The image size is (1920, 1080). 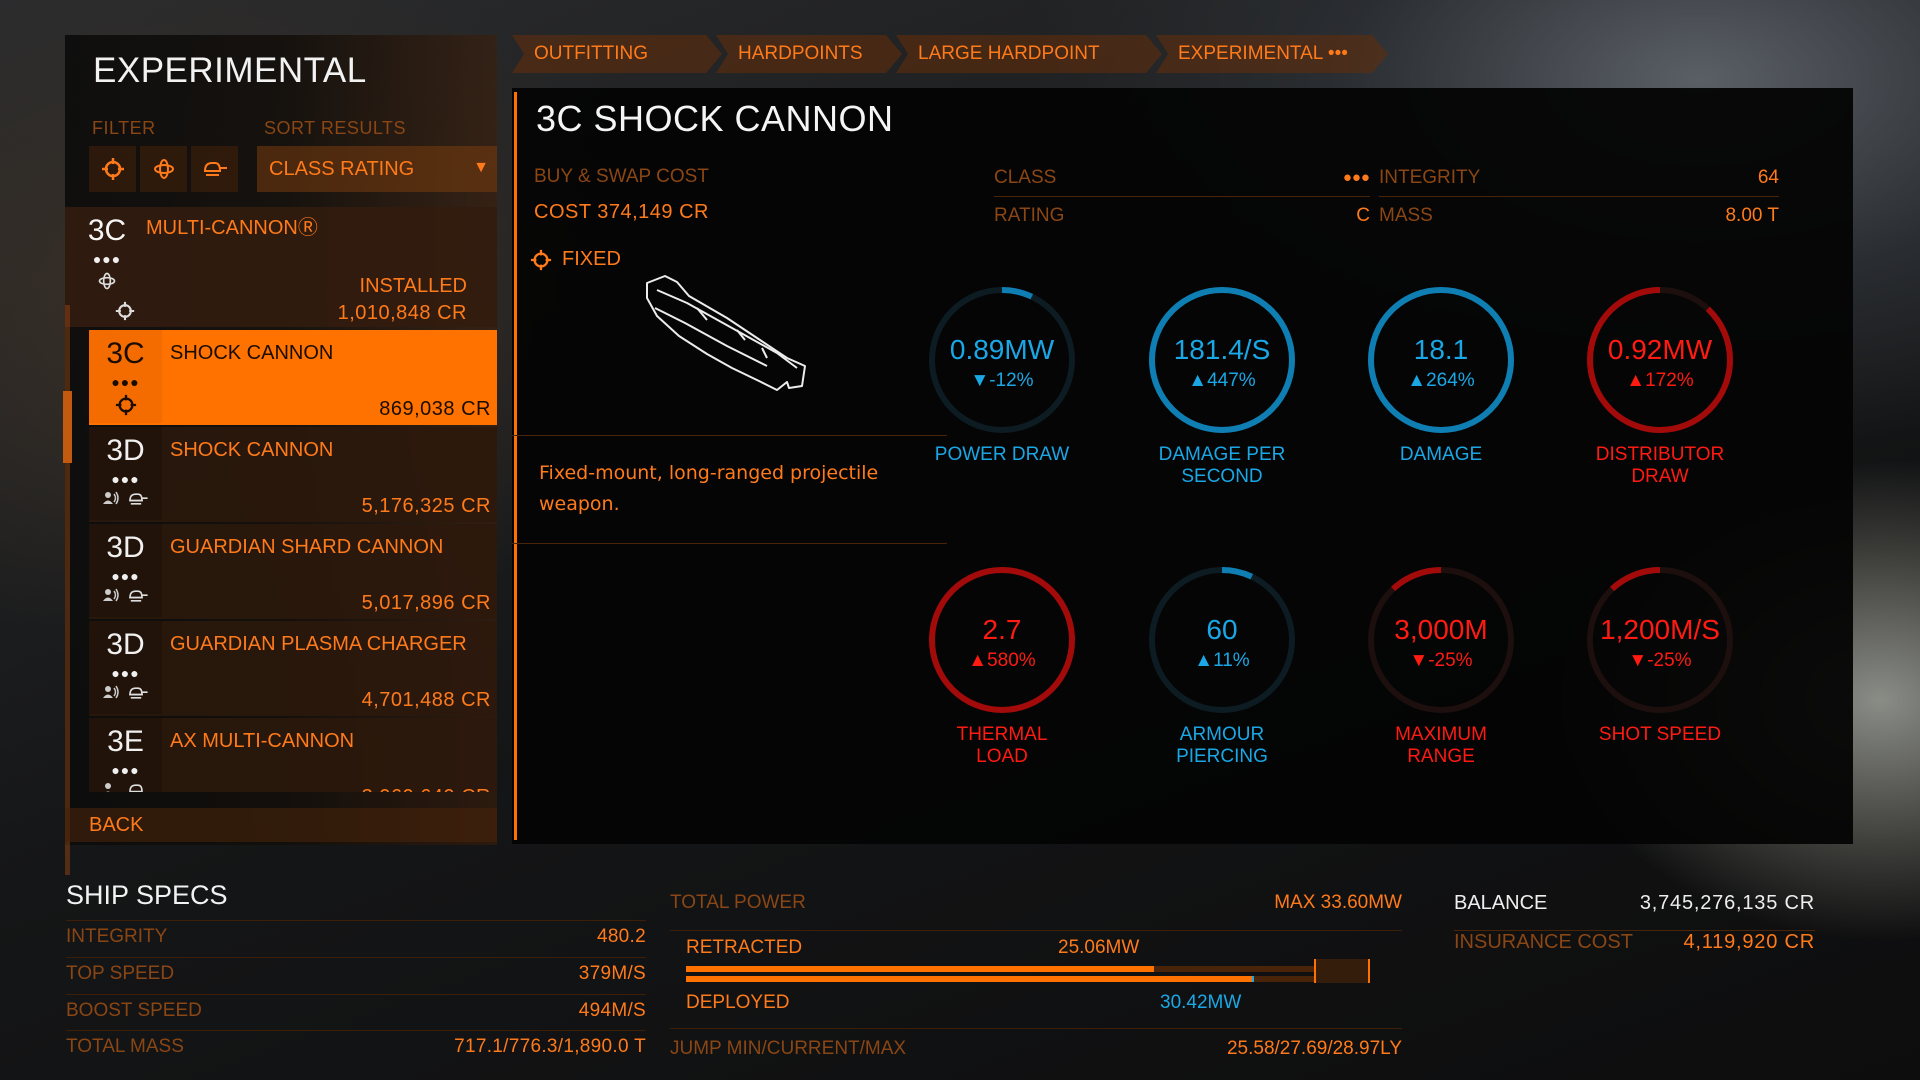 I want to click on filter-turret-button, so click(x=214, y=169).